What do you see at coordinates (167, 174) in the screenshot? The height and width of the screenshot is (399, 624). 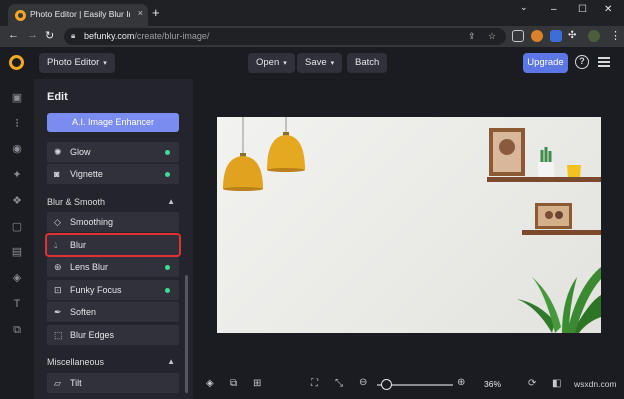 I see `premium-dot` at bounding box center [167, 174].